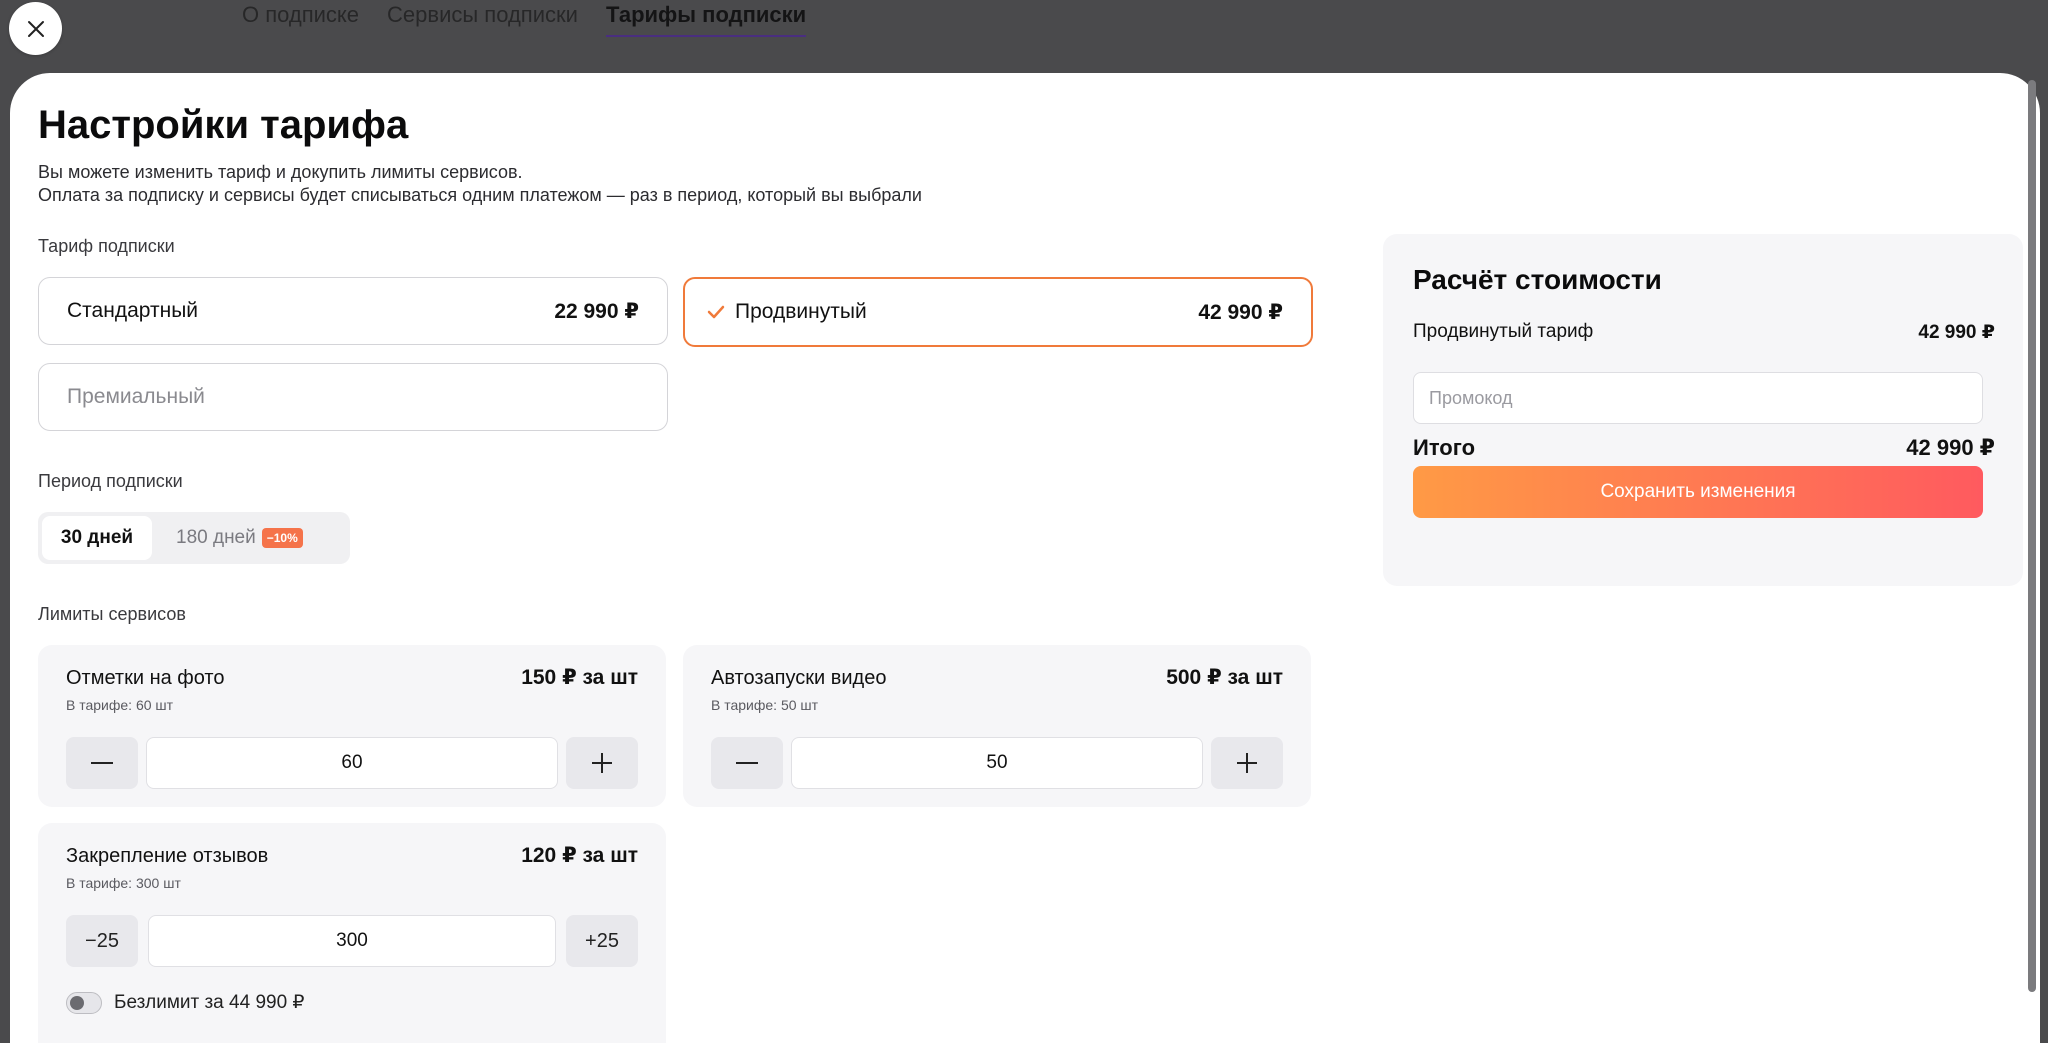 This screenshot has height=1043, width=2048. Describe the element at coordinates (596, 311) in the screenshot. I see `tariff-price: 22 990 ₽` at that location.